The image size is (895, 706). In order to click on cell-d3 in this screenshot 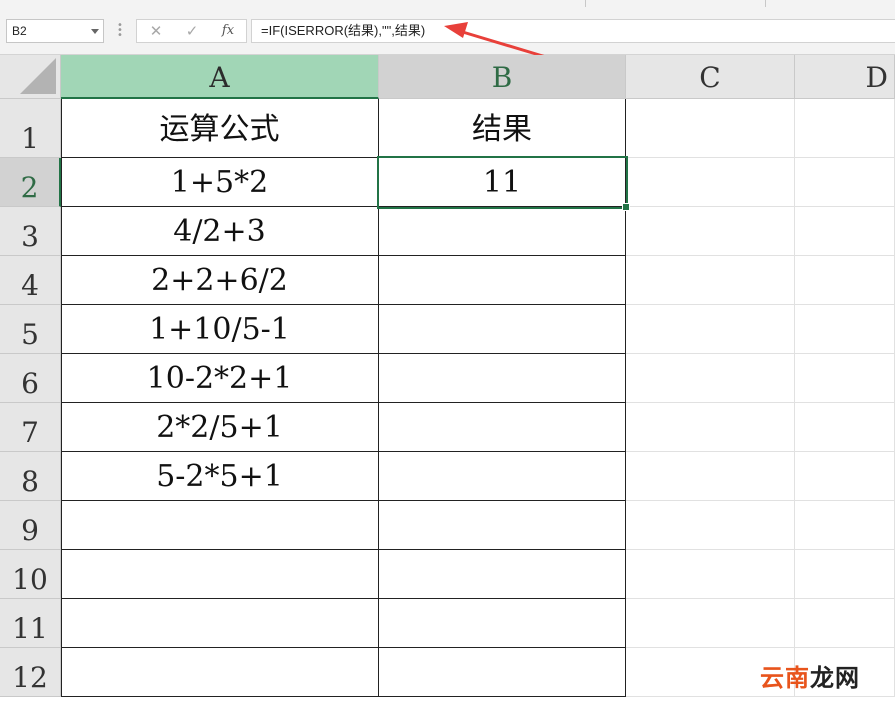, I will do `click(845, 231)`.